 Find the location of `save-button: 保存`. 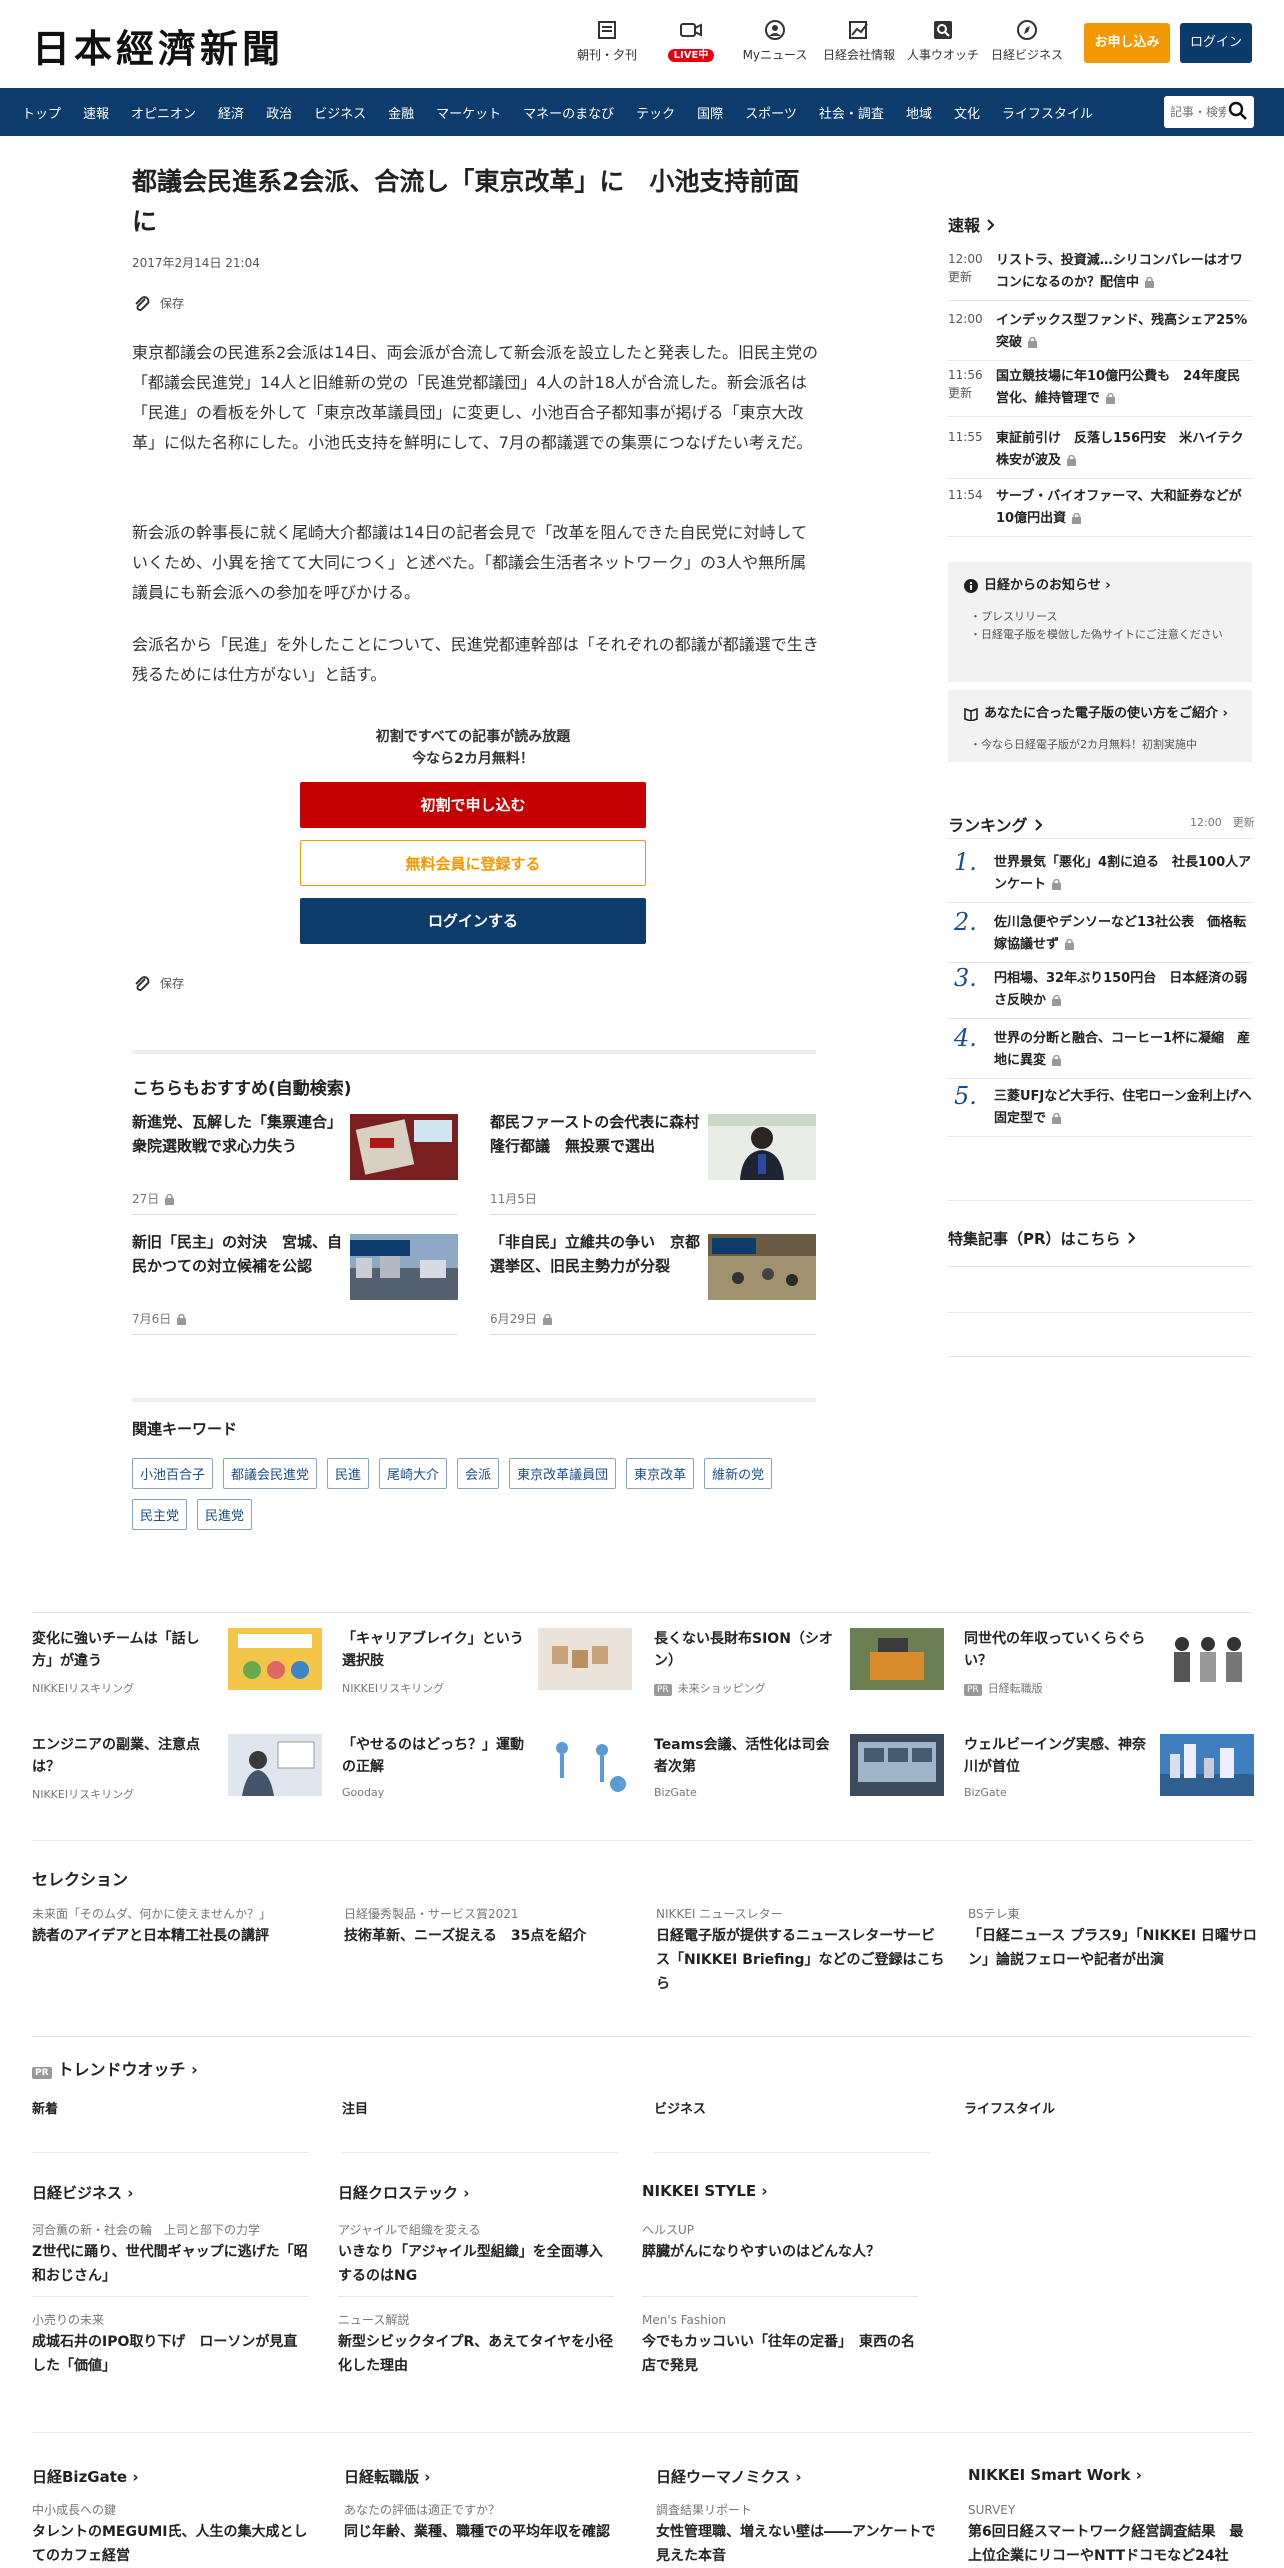

save-button: 保存 is located at coordinates (158, 304).